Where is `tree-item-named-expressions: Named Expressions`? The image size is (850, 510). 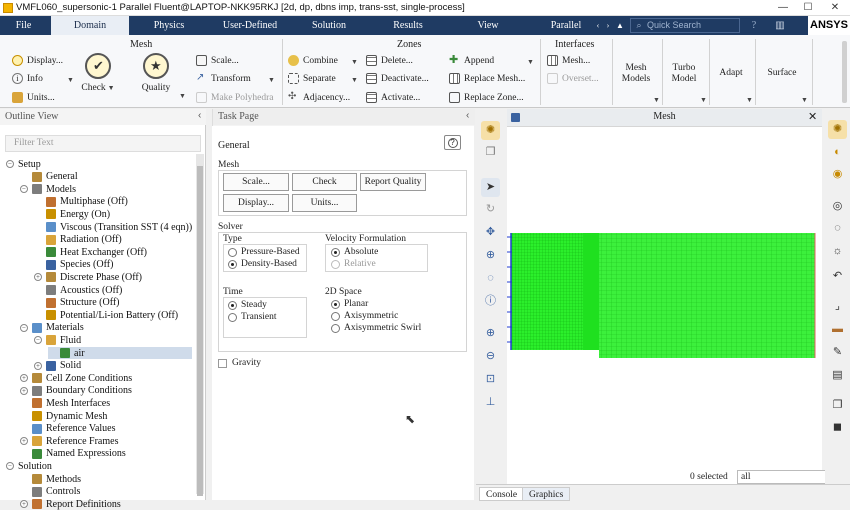 tree-item-named-expressions: Named Expressions is located at coordinates (73, 454).